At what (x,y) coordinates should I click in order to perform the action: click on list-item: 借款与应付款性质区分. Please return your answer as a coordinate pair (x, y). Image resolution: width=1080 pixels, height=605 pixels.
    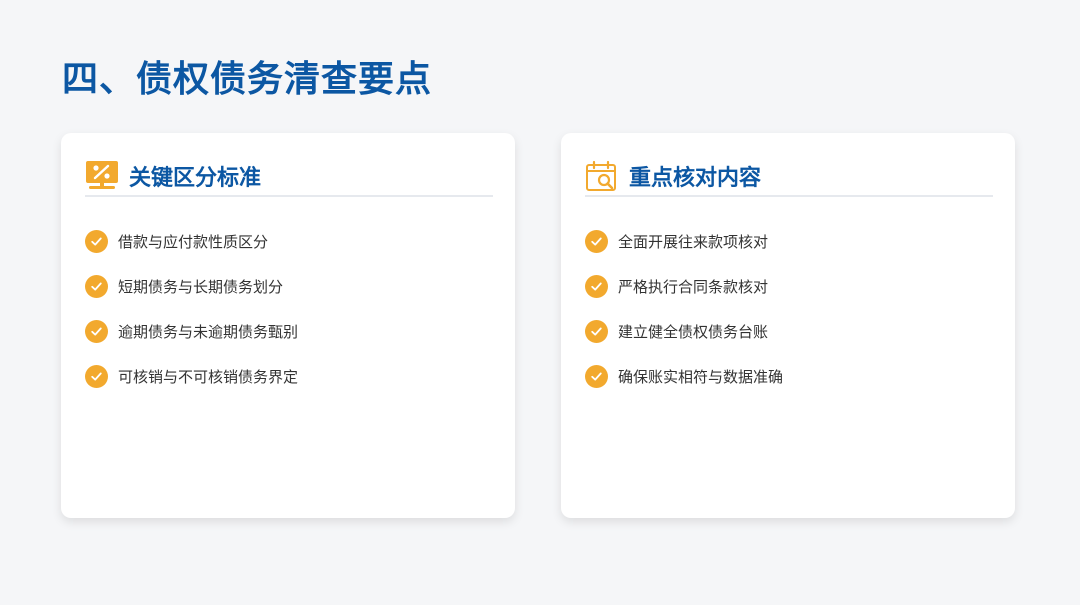
    Looking at the image, I should click on (191, 241).